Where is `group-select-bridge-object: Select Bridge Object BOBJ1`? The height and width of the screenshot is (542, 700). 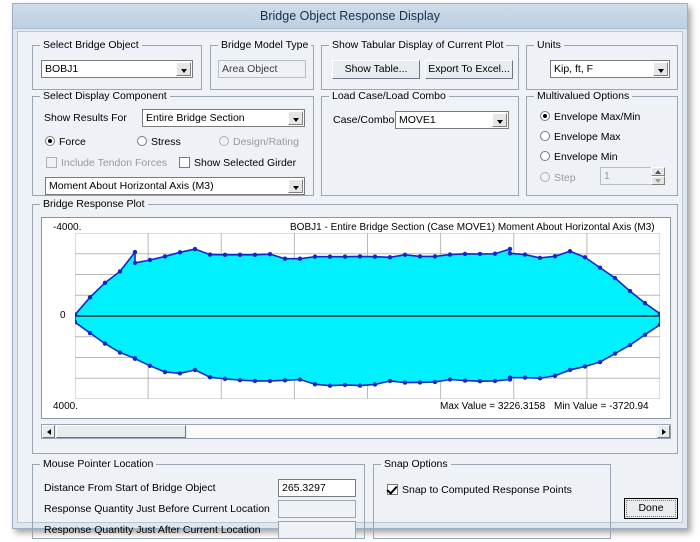 group-select-bridge-object: Select Bridge Object BOBJ1 is located at coordinates (117, 64).